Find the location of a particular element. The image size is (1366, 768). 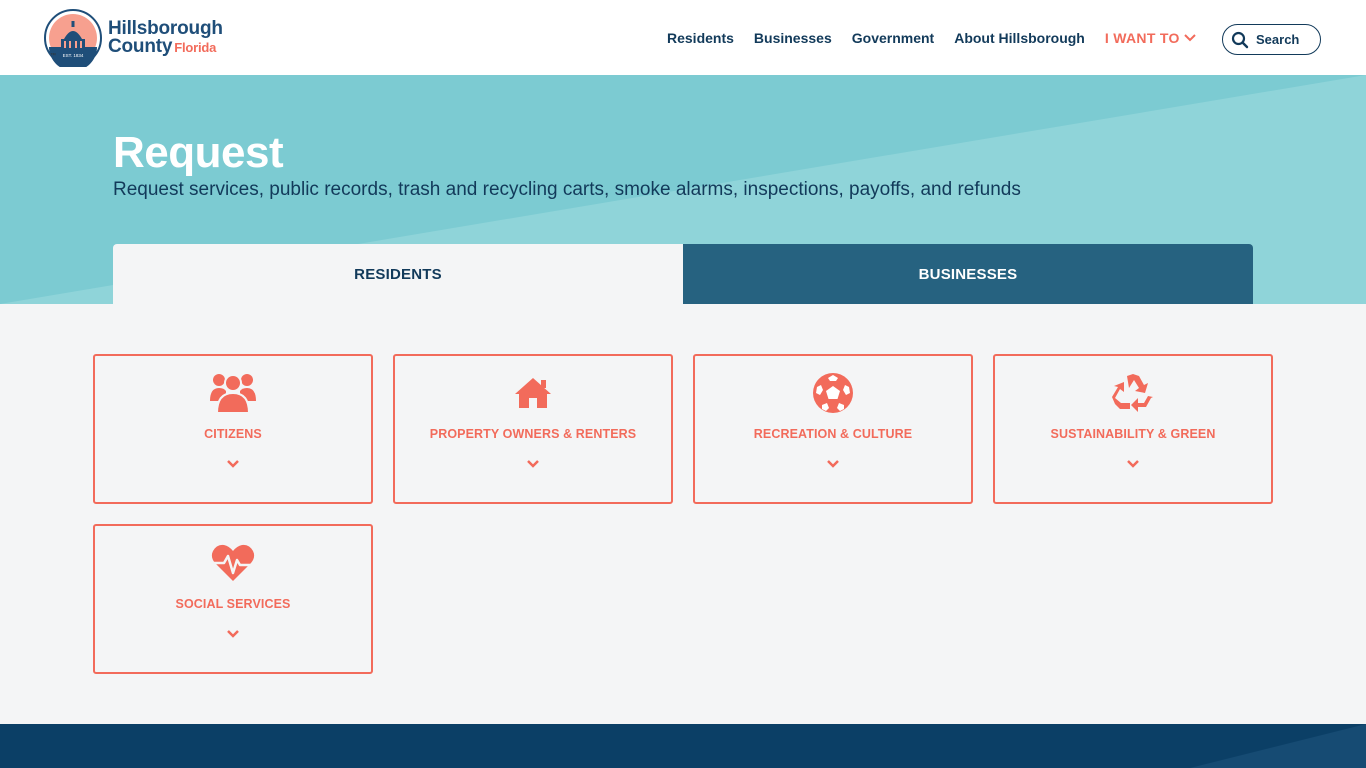

page-title: Request is located at coordinates (198, 152).